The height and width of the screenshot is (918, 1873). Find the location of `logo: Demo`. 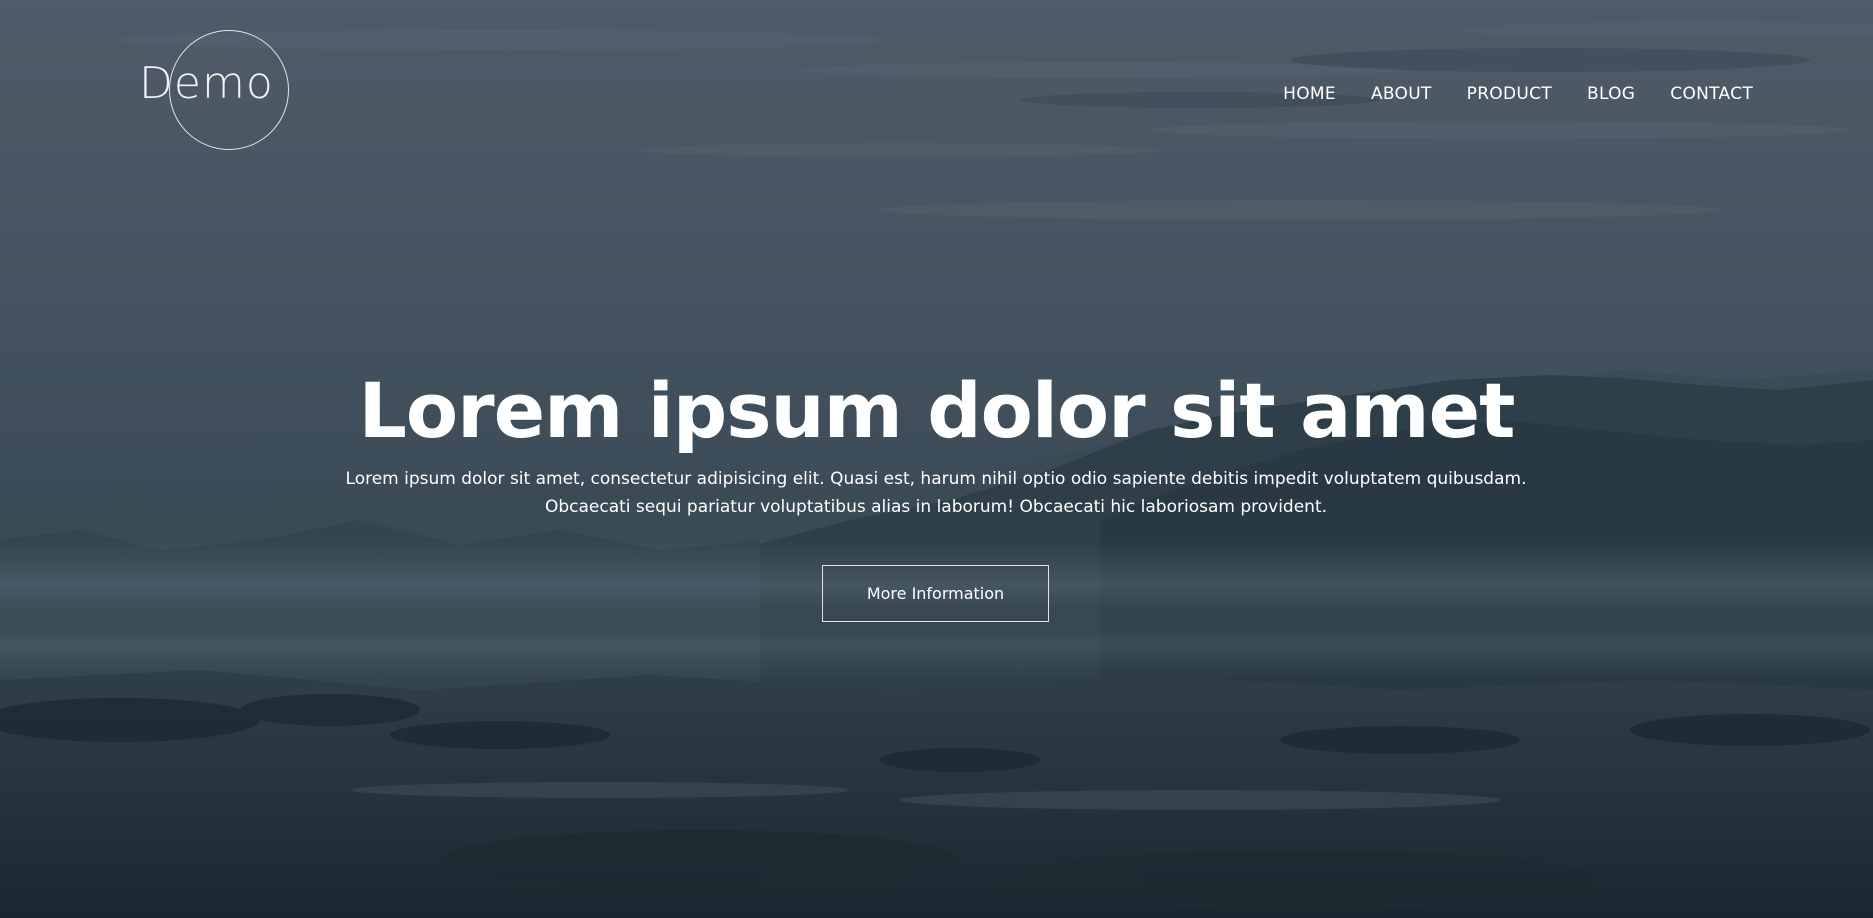

logo: Demo is located at coordinates (214, 91).